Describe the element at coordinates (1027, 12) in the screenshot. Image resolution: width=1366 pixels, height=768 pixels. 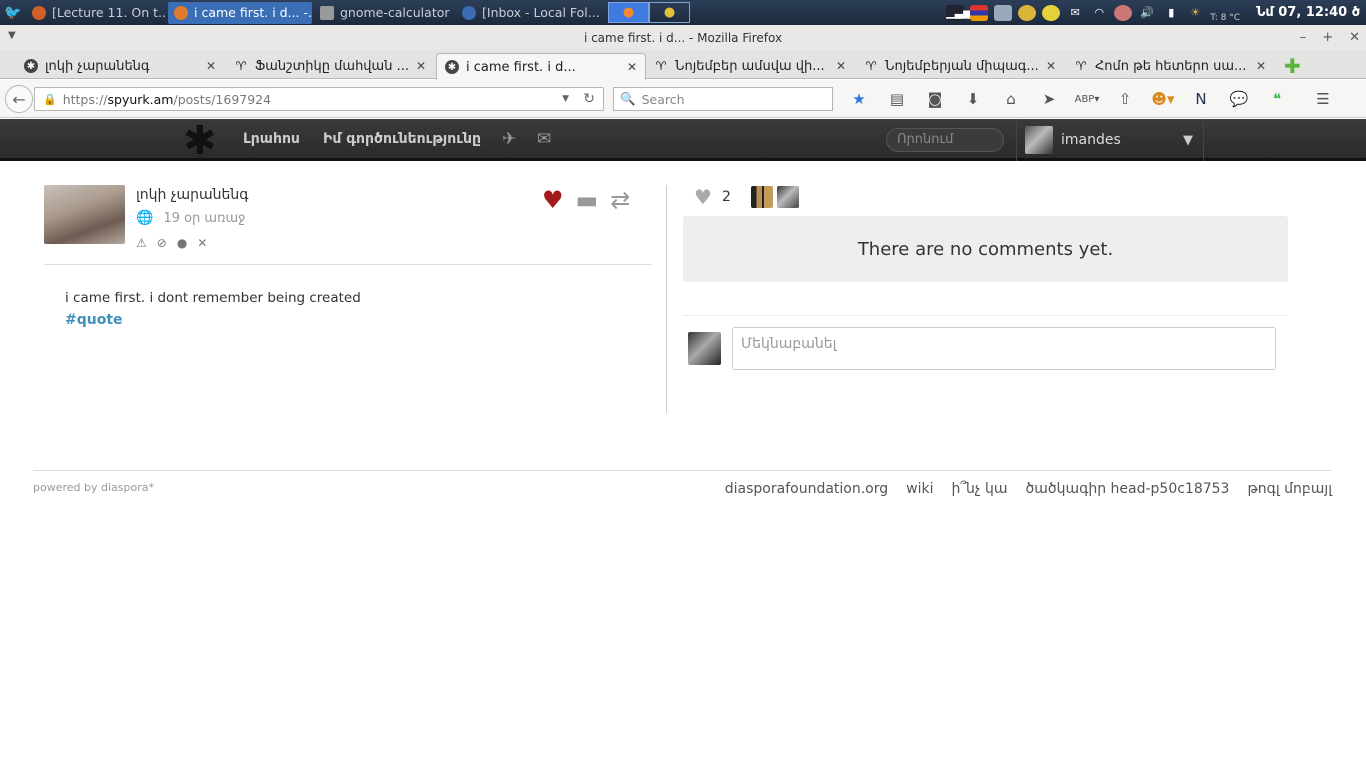
I see `status-icon` at that location.